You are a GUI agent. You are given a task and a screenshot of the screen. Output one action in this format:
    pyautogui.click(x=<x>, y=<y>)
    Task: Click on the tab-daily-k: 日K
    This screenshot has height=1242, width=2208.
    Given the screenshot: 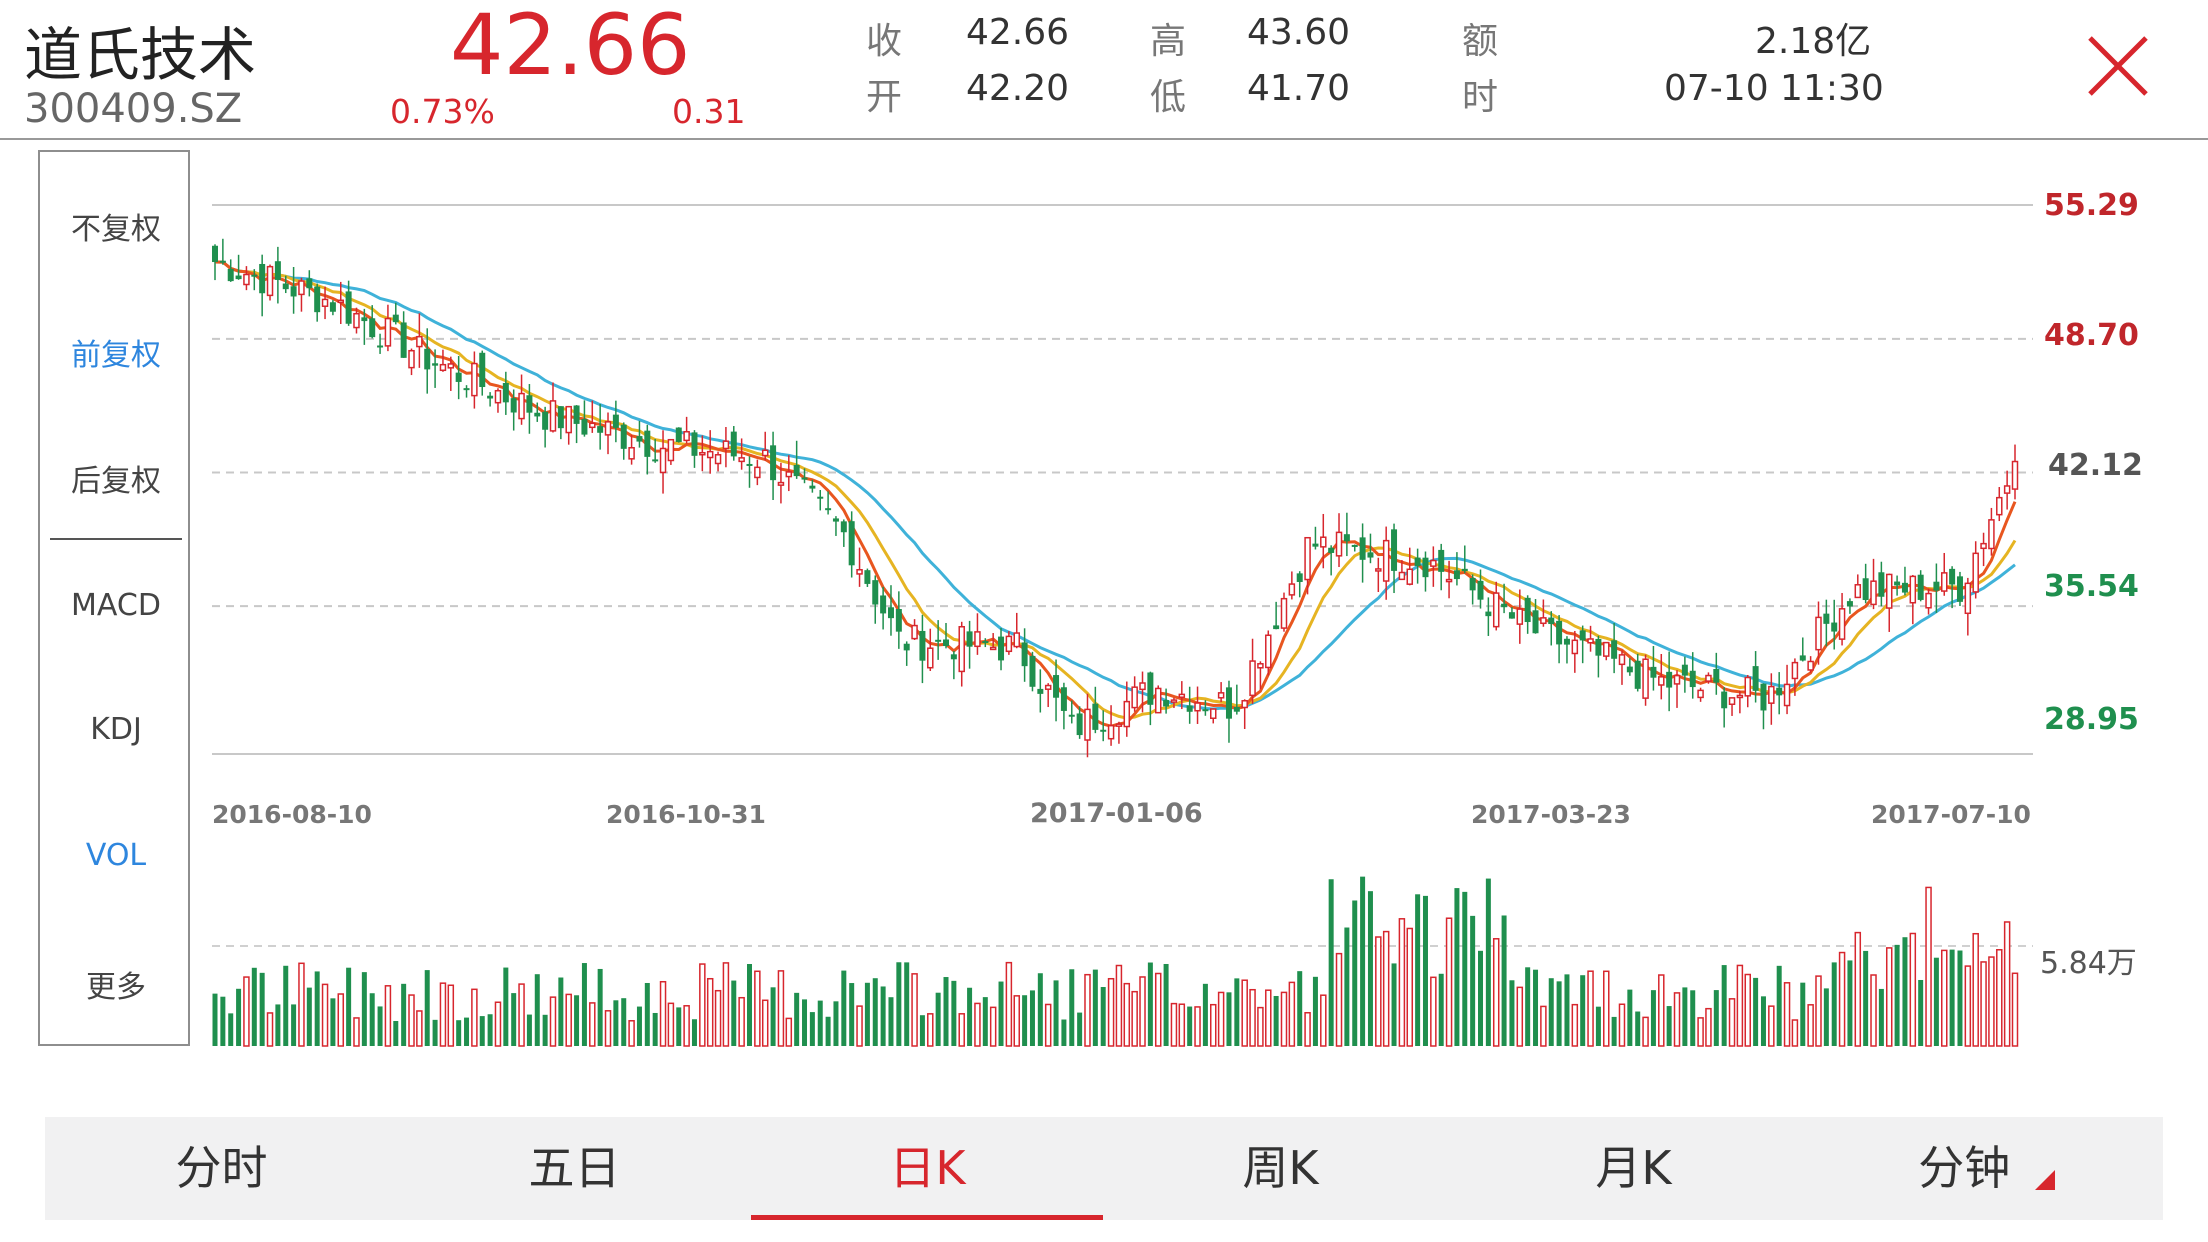 What is the action you would take?
    pyautogui.click(x=927, y=1168)
    